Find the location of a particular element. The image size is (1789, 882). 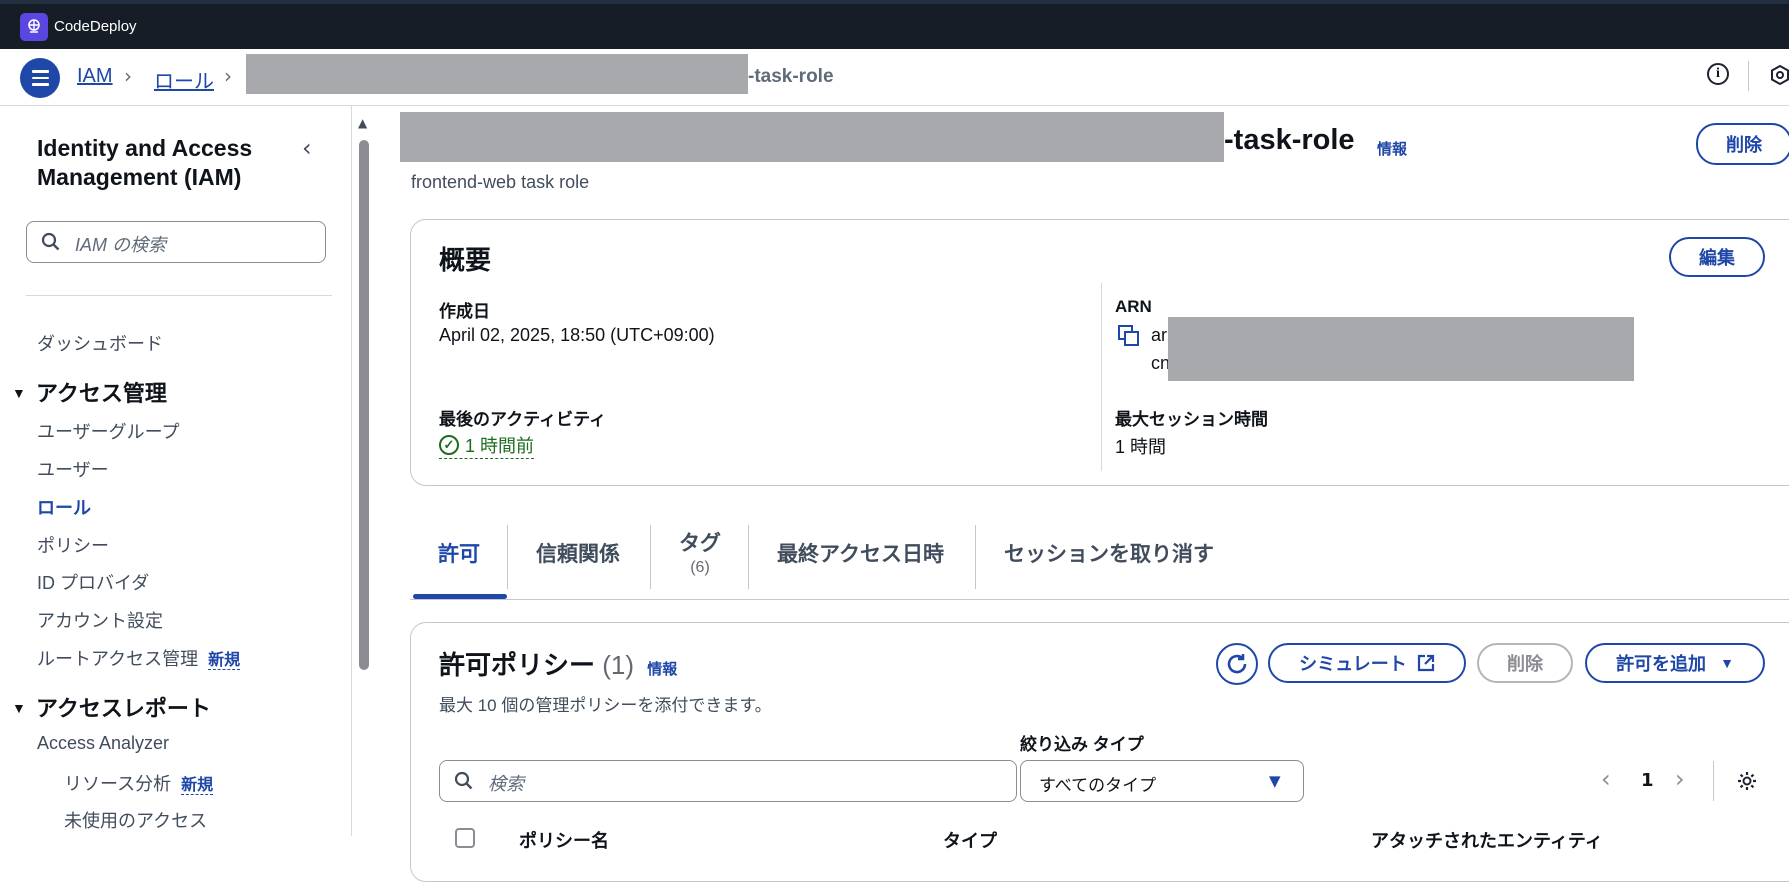

created-label: 作成日 is located at coordinates (464, 311).